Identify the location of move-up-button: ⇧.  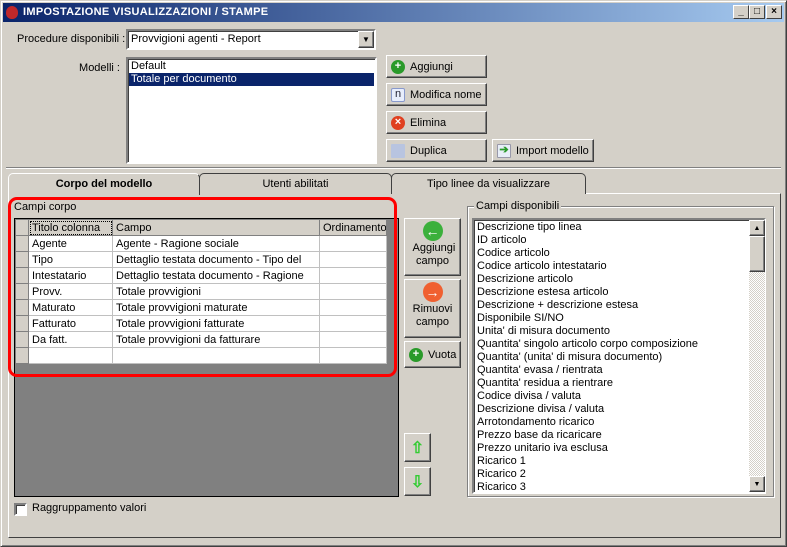
(417, 447).